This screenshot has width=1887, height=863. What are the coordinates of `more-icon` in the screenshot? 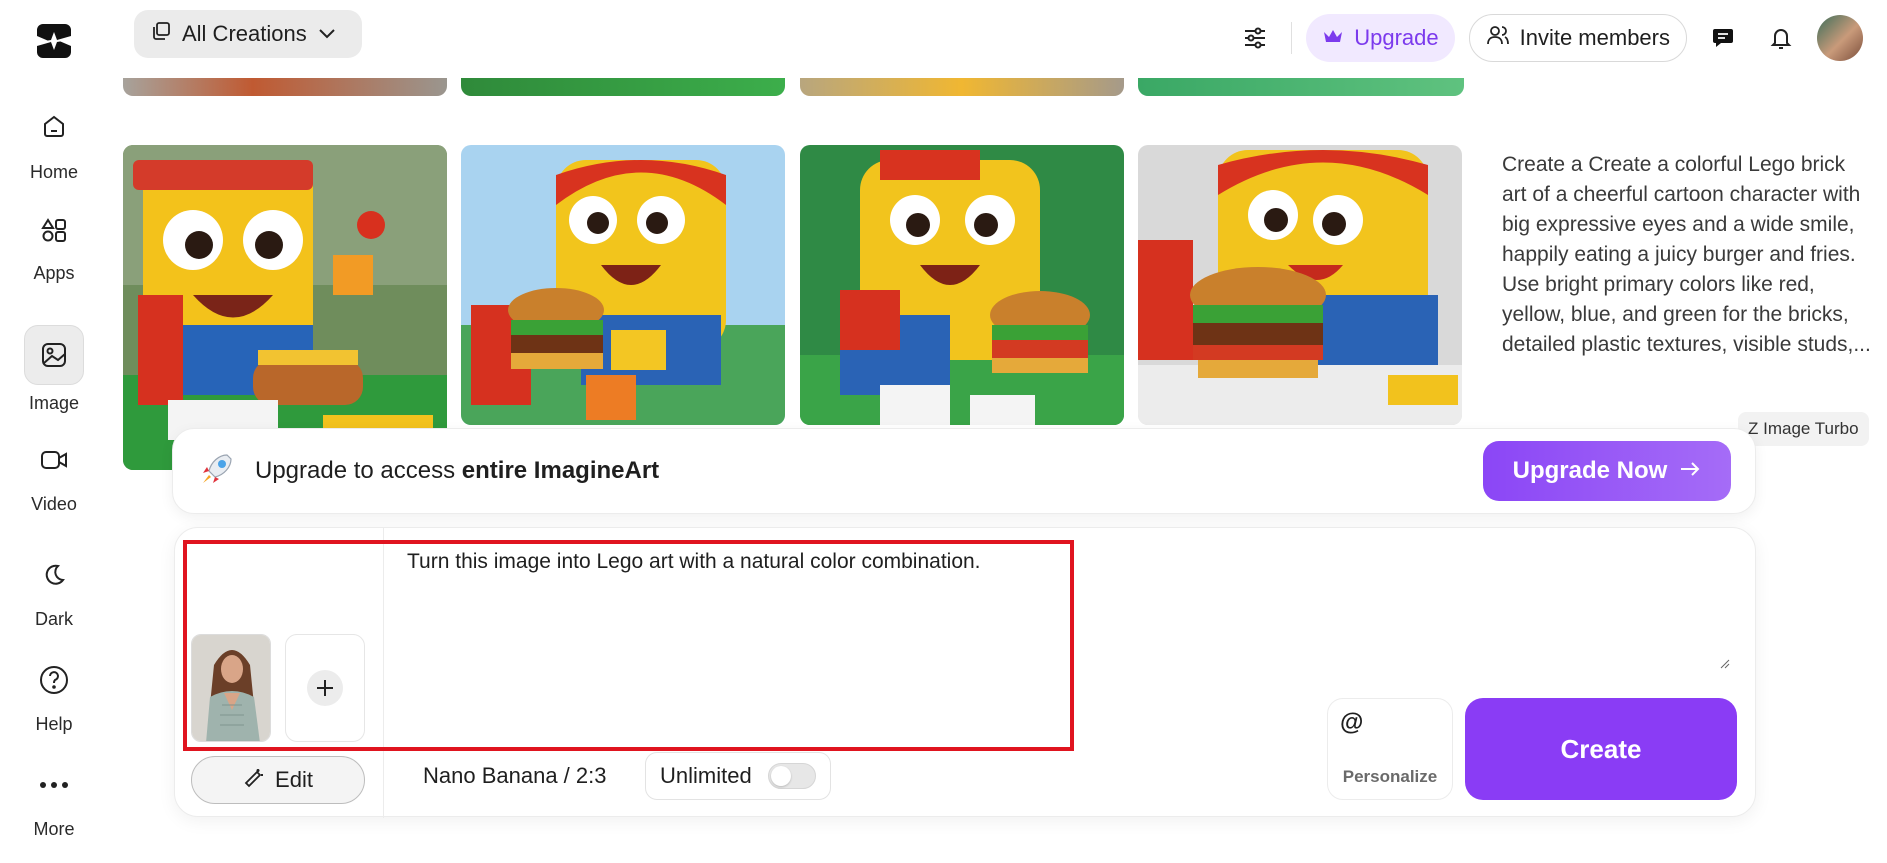 It's located at (54, 785).